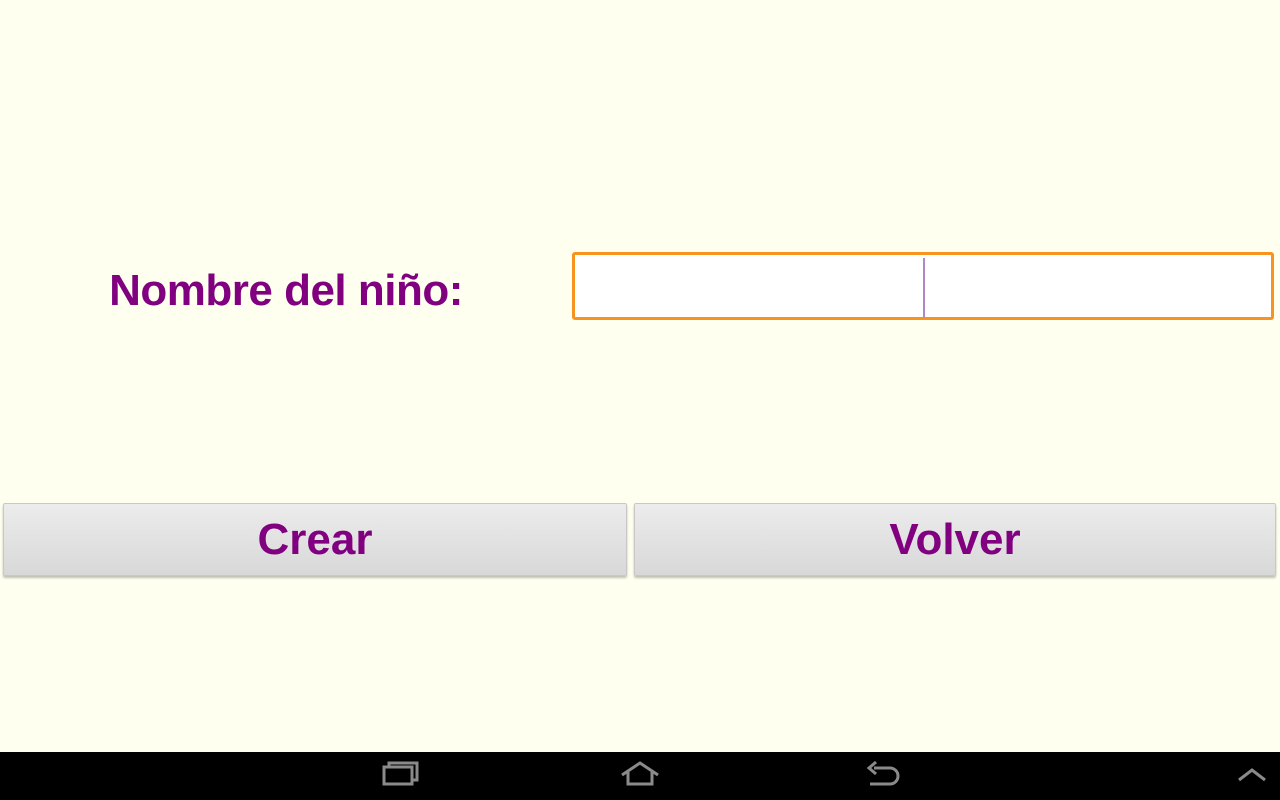 This screenshot has height=800, width=1280. I want to click on create-button: Crear, so click(315, 539).